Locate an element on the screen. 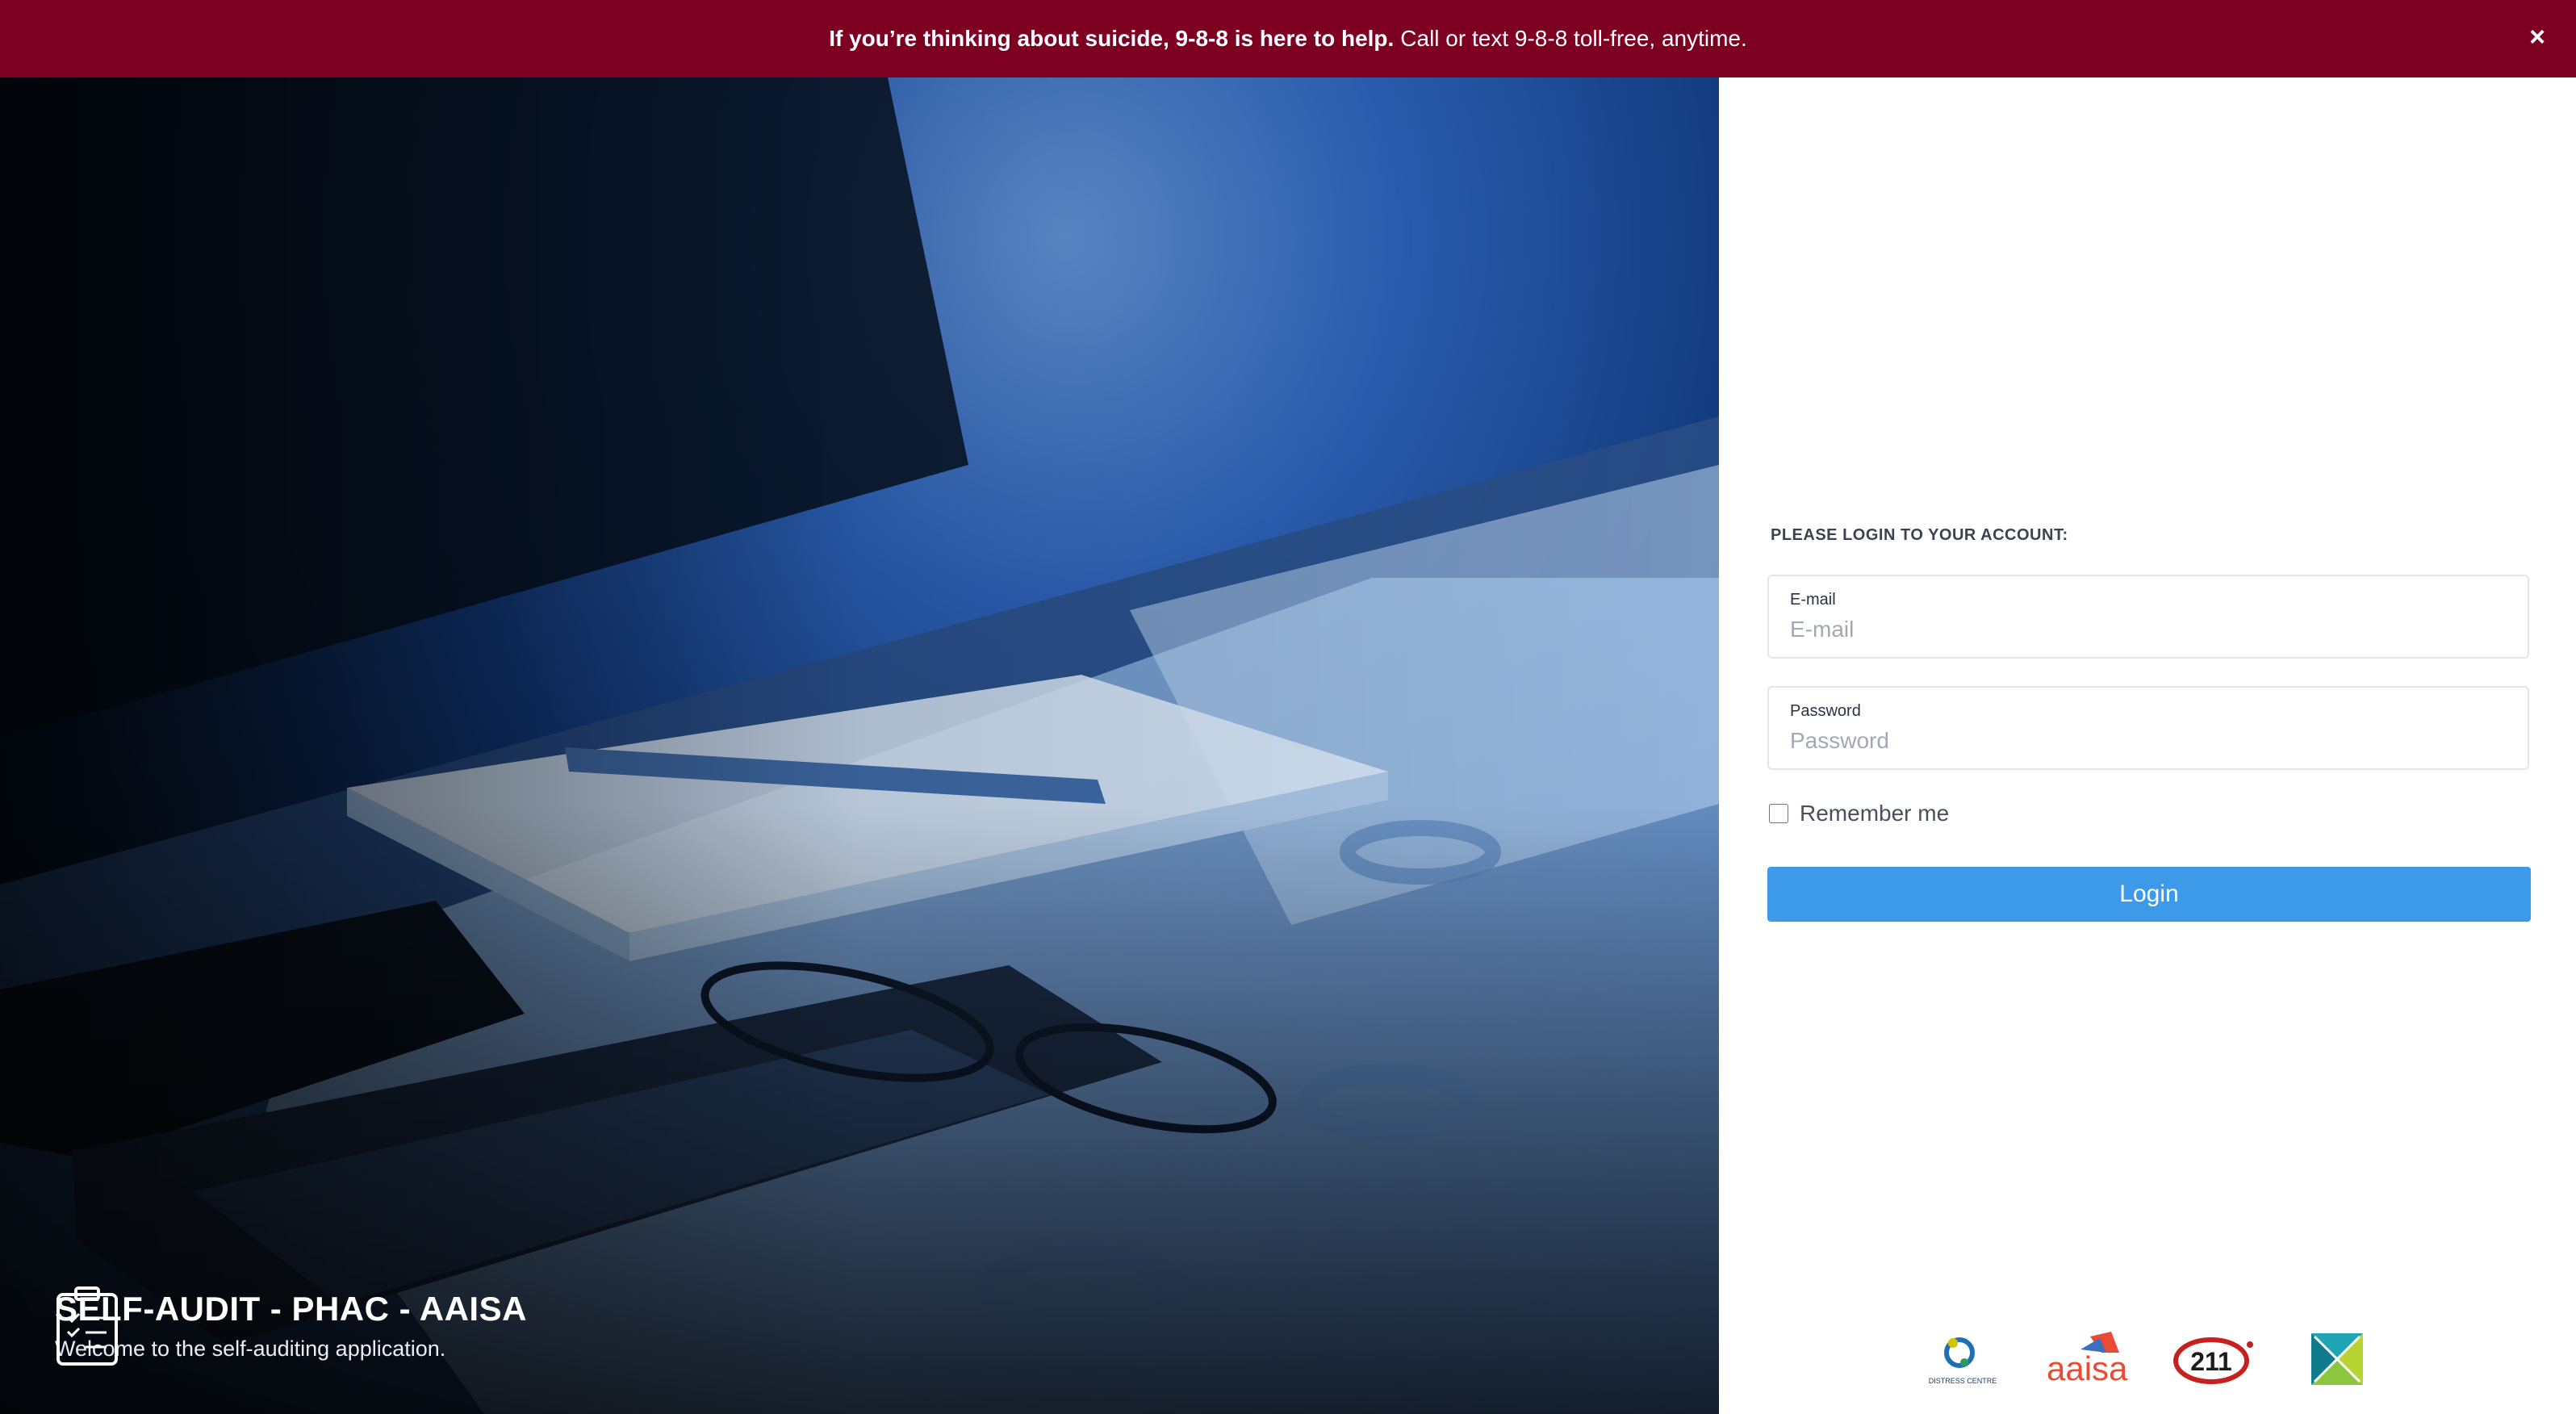 This screenshot has height=1414, width=2576. partner-logos: DISTRESS CENTRE aaisa 211 is located at coordinates (2171, 1362).